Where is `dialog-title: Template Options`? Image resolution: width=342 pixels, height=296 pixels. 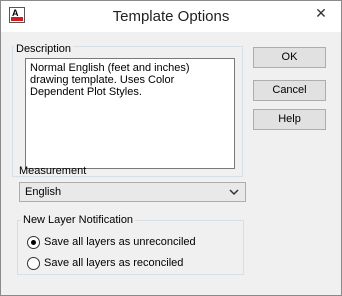
dialog-title: Template Options is located at coordinates (171, 16).